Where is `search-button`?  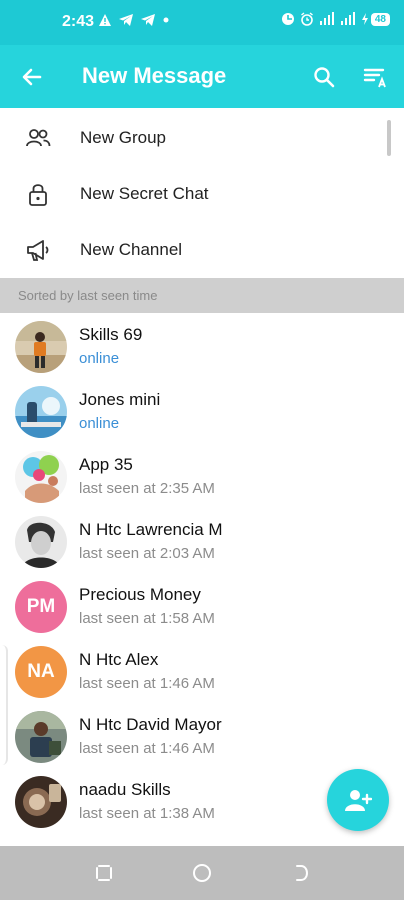 search-button is located at coordinates (324, 77).